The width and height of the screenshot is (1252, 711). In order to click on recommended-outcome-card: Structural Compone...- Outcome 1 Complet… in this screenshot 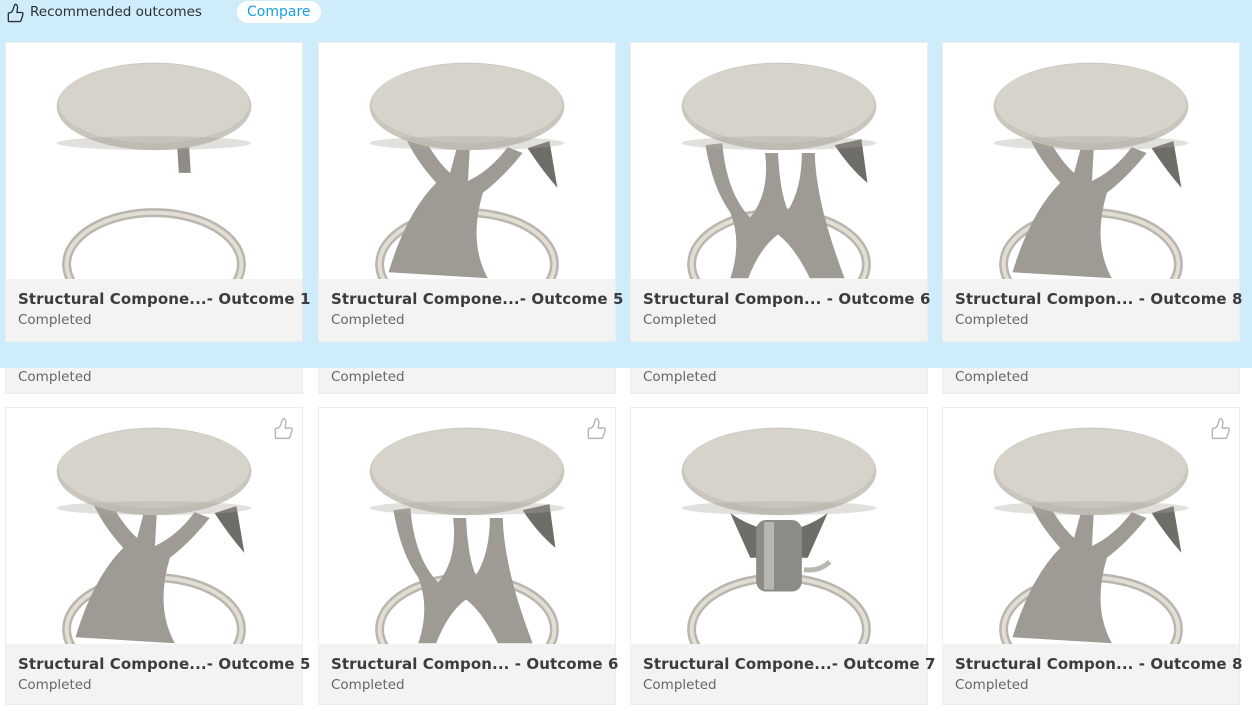, I will do `click(157, 192)`.